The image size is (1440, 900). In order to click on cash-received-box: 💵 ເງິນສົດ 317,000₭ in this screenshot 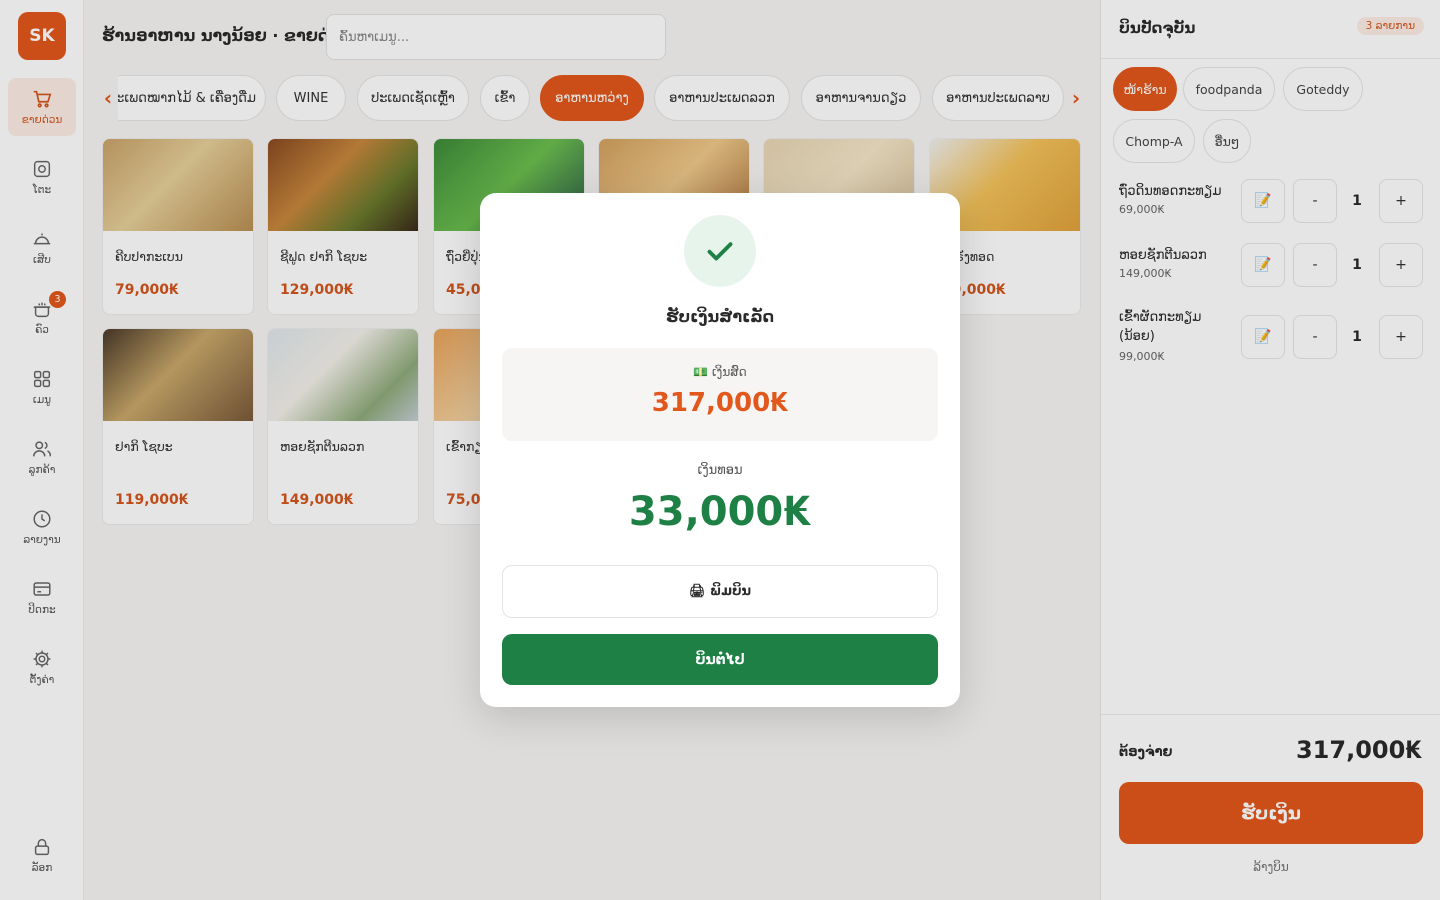, I will do `click(720, 394)`.